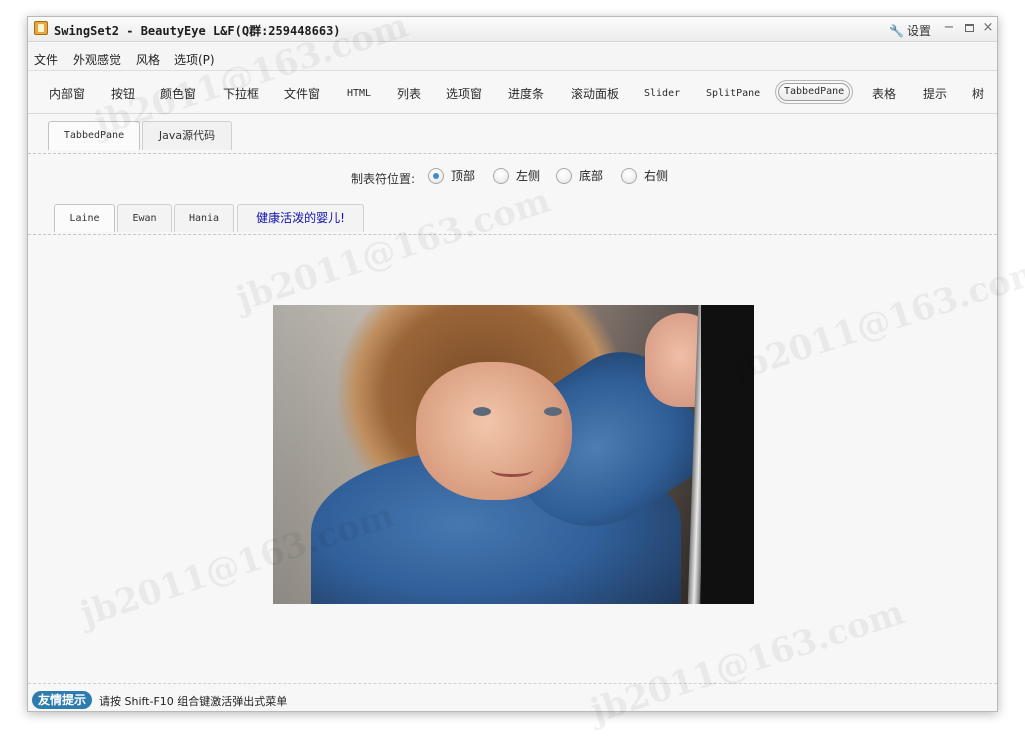 This screenshot has width=1025, height=749. Describe the element at coordinates (178, 94) in the screenshot. I see `toolbar-color-chooser: 颜色窗` at that location.